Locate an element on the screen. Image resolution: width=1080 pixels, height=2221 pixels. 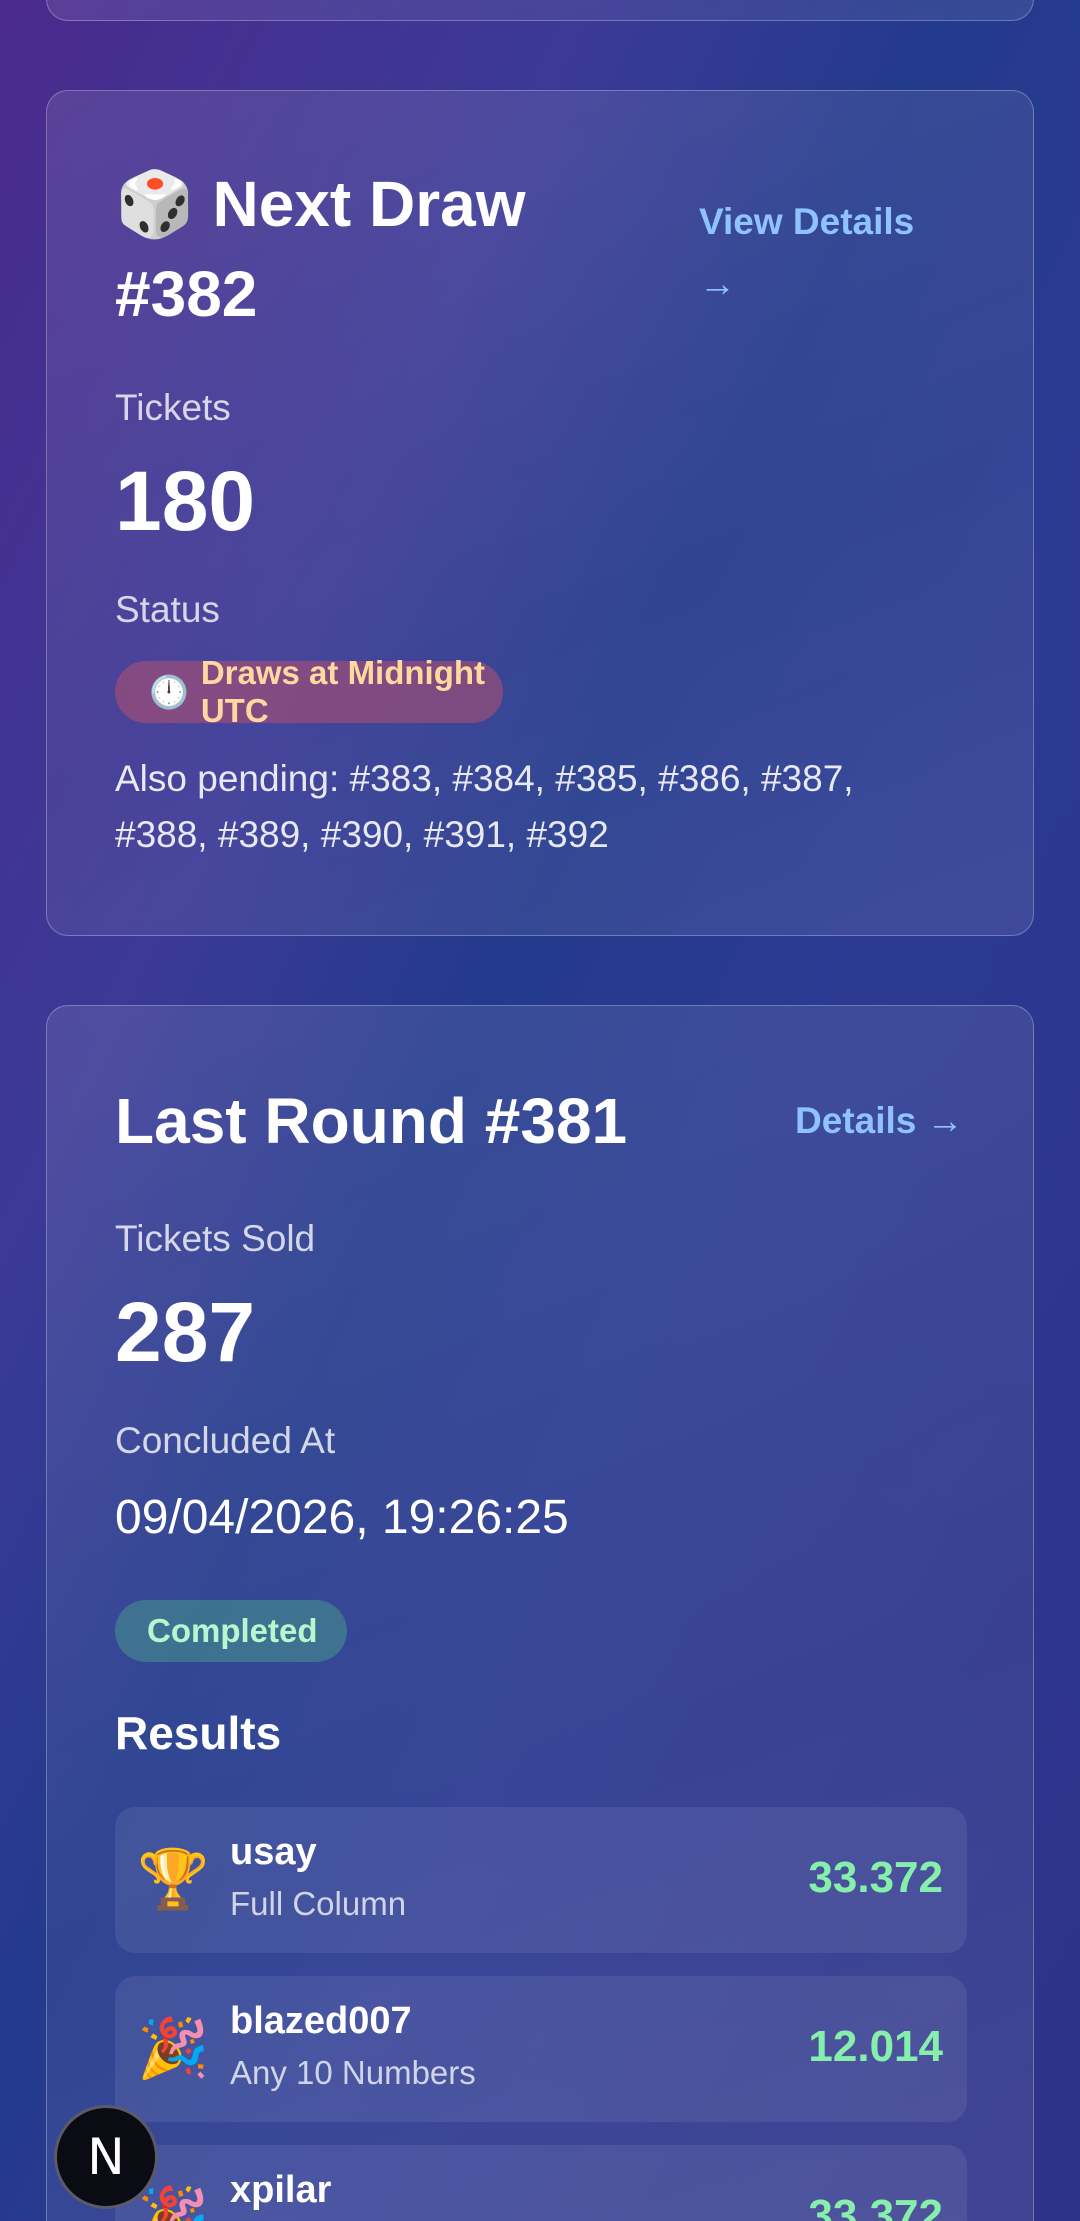
status-label: Status is located at coordinates (167, 609).